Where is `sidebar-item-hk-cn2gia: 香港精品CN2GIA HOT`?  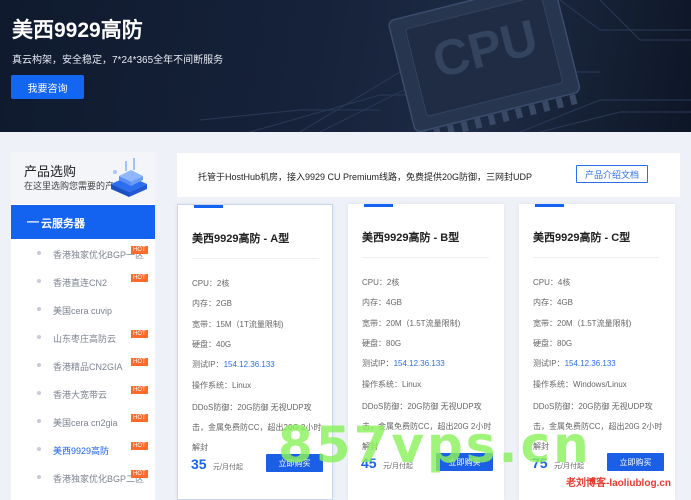
sidebar-item-hk-cn2gia: 香港精品CN2GIA HOT is located at coordinates (83, 366).